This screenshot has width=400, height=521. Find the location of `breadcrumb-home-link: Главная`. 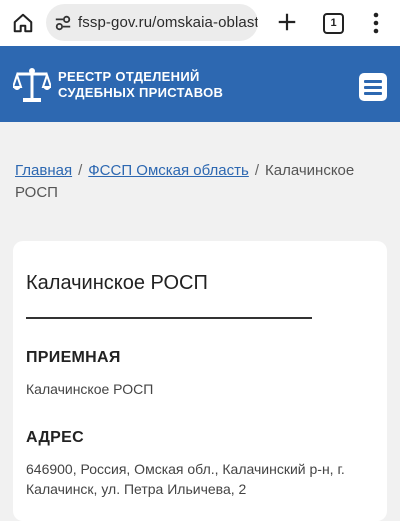

breadcrumb-home-link: Главная is located at coordinates (43, 170).